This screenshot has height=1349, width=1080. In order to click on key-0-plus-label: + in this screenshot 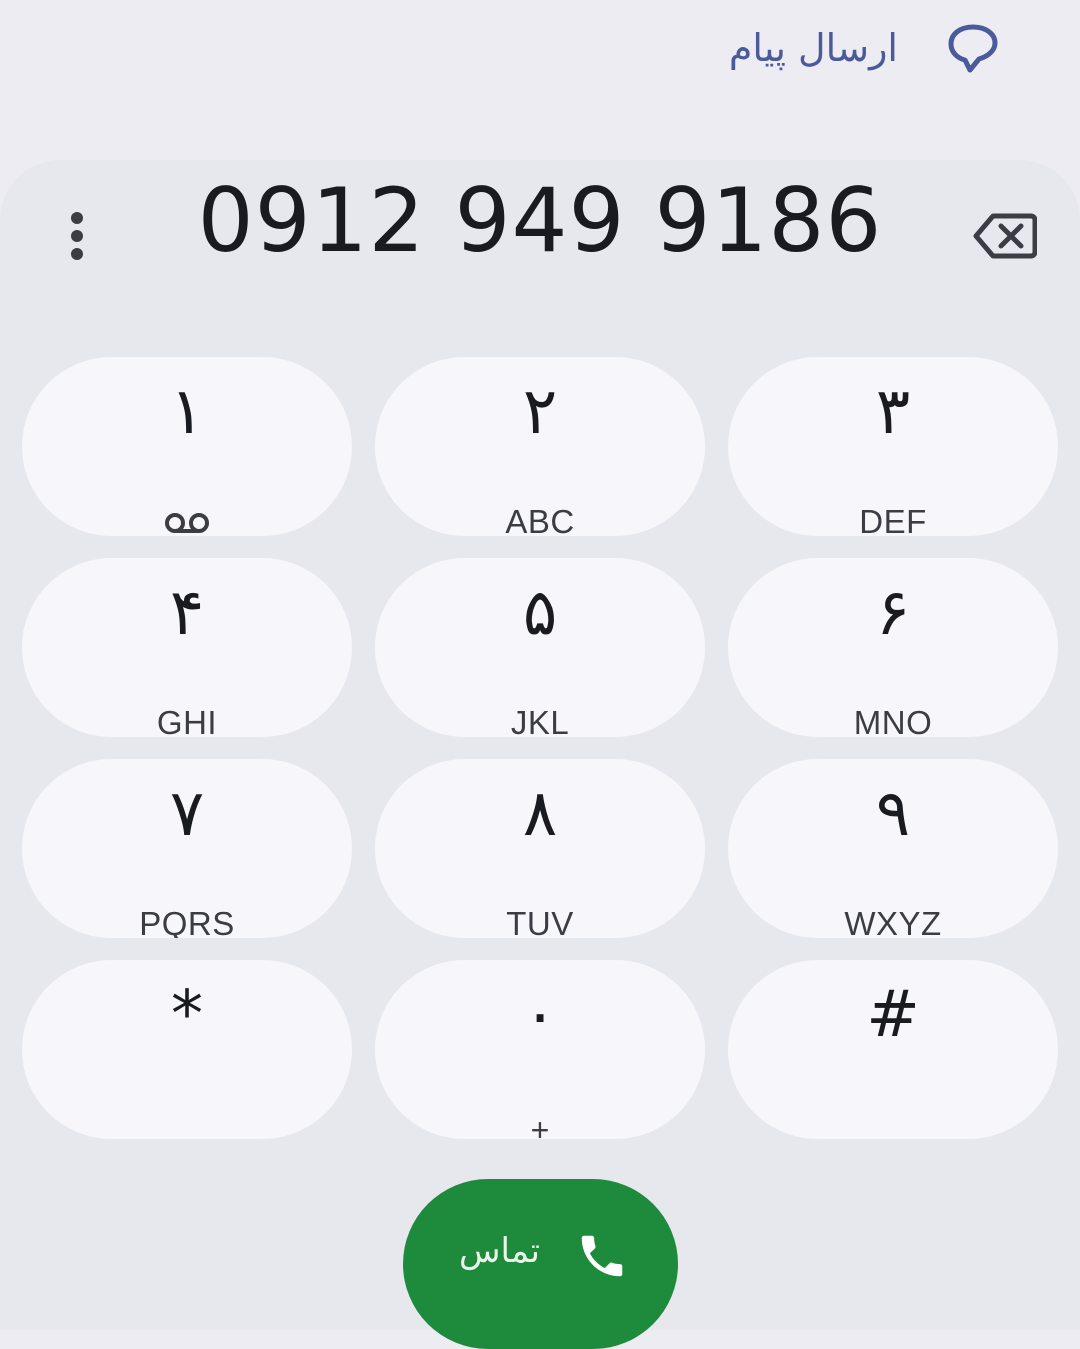, I will do `click(540, 1130)`.